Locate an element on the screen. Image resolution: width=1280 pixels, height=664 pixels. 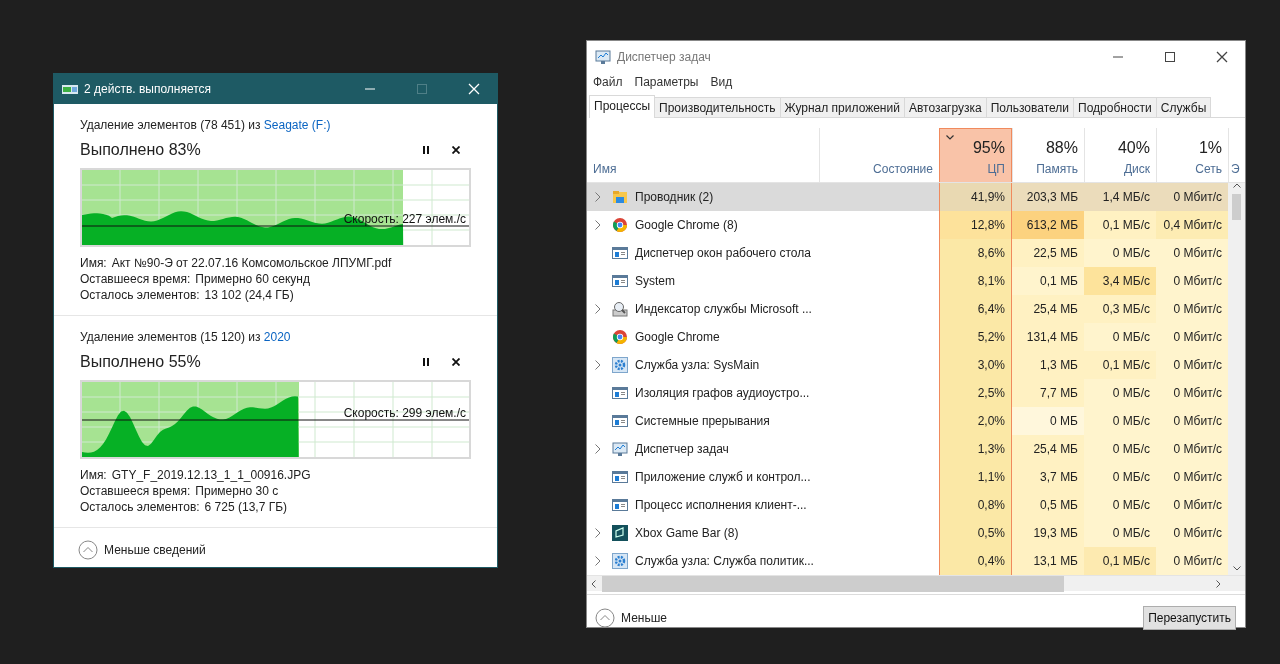
process-row: Проводник (2) is located at coordinates (703, 197).